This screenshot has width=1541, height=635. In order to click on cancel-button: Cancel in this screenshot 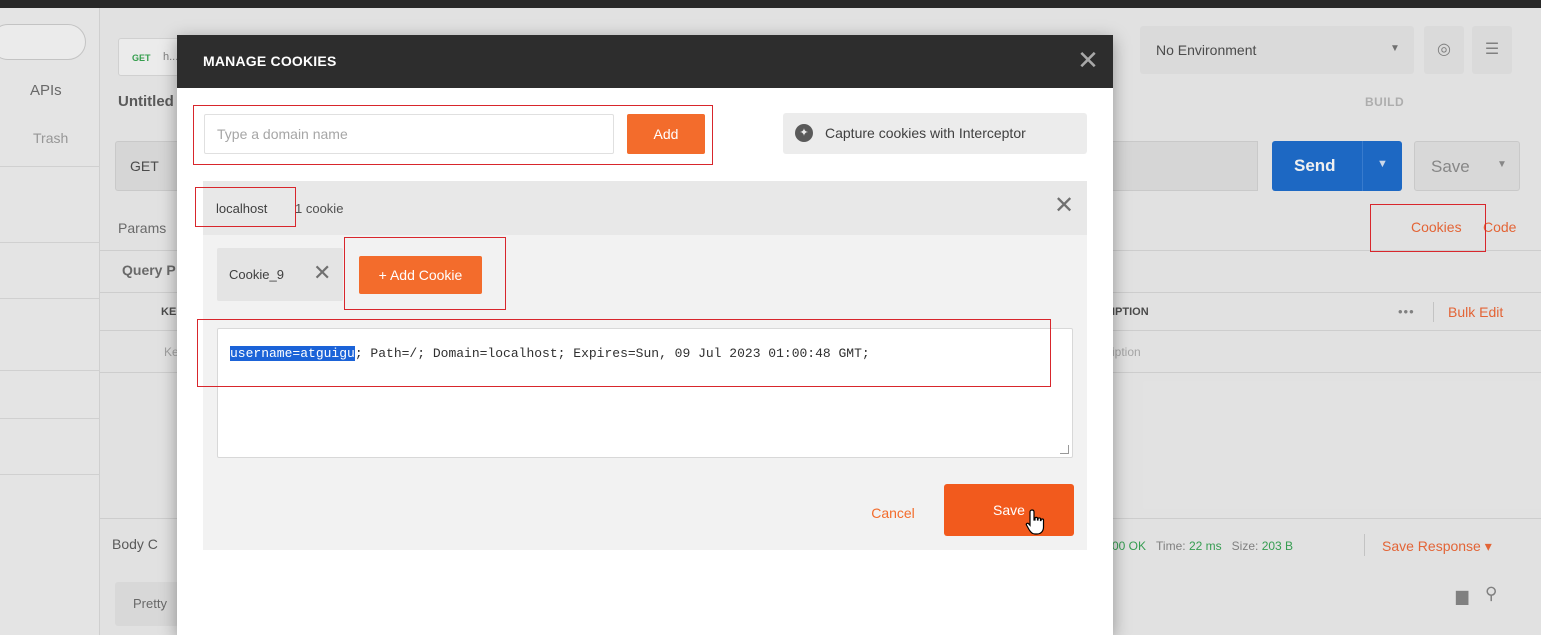, I will do `click(893, 513)`.